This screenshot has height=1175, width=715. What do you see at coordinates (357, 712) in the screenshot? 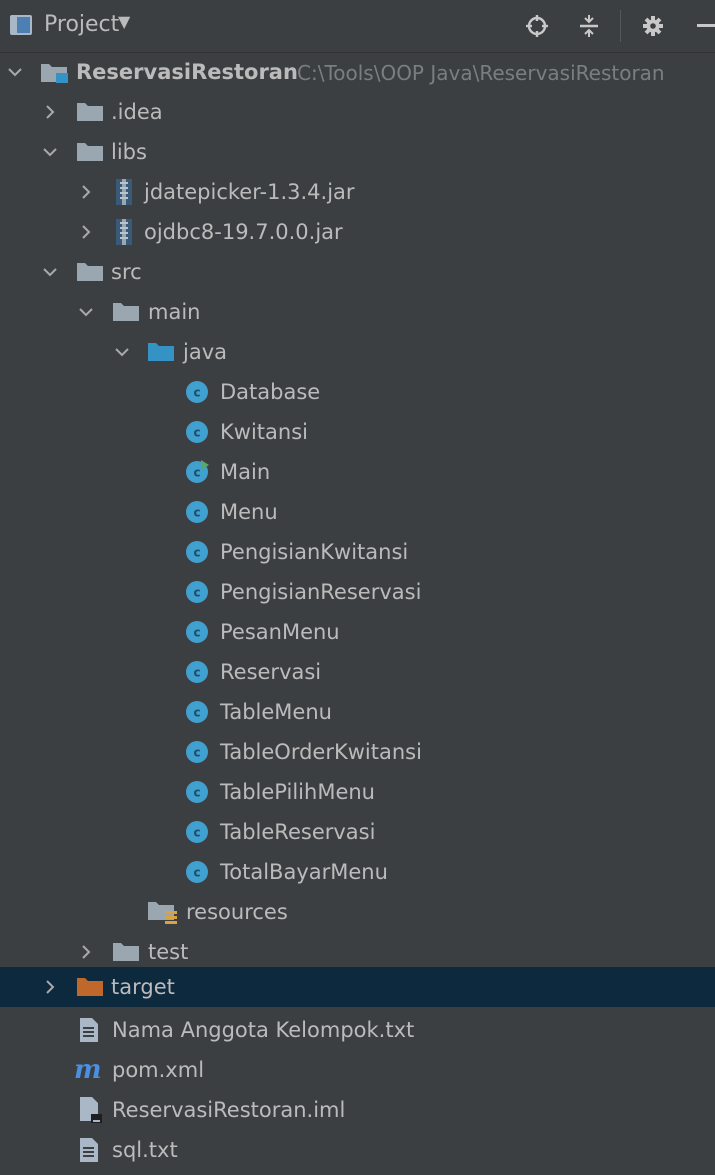
I see `tree-node-class: c TableMenu` at bounding box center [357, 712].